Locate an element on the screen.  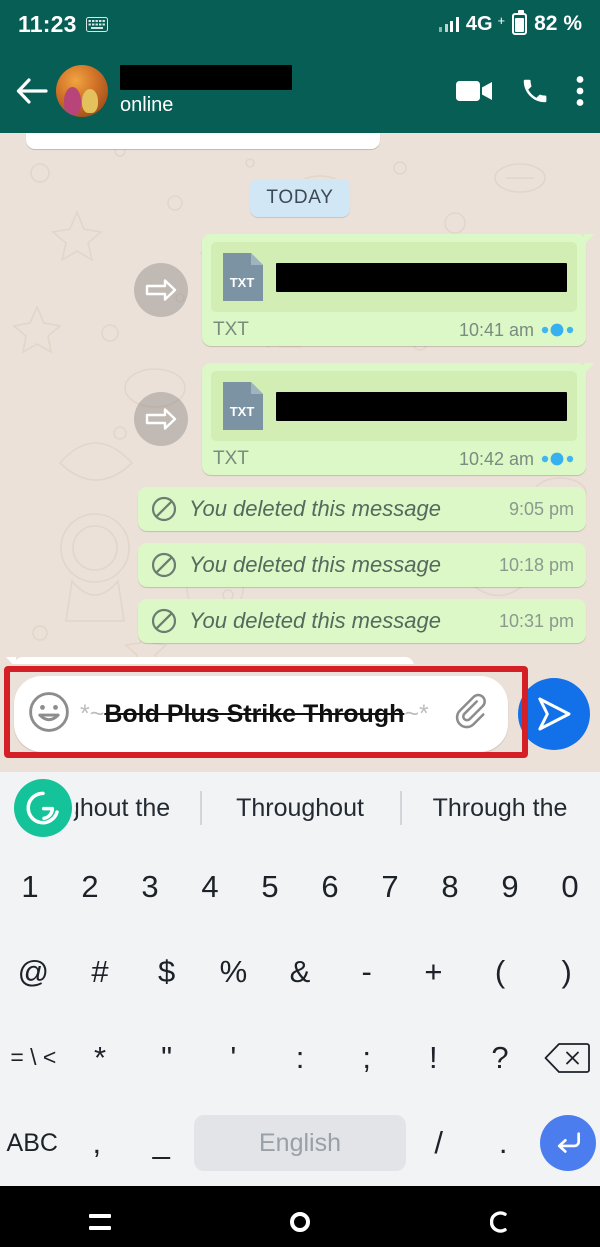
send-icon is located at coordinates (554, 714).